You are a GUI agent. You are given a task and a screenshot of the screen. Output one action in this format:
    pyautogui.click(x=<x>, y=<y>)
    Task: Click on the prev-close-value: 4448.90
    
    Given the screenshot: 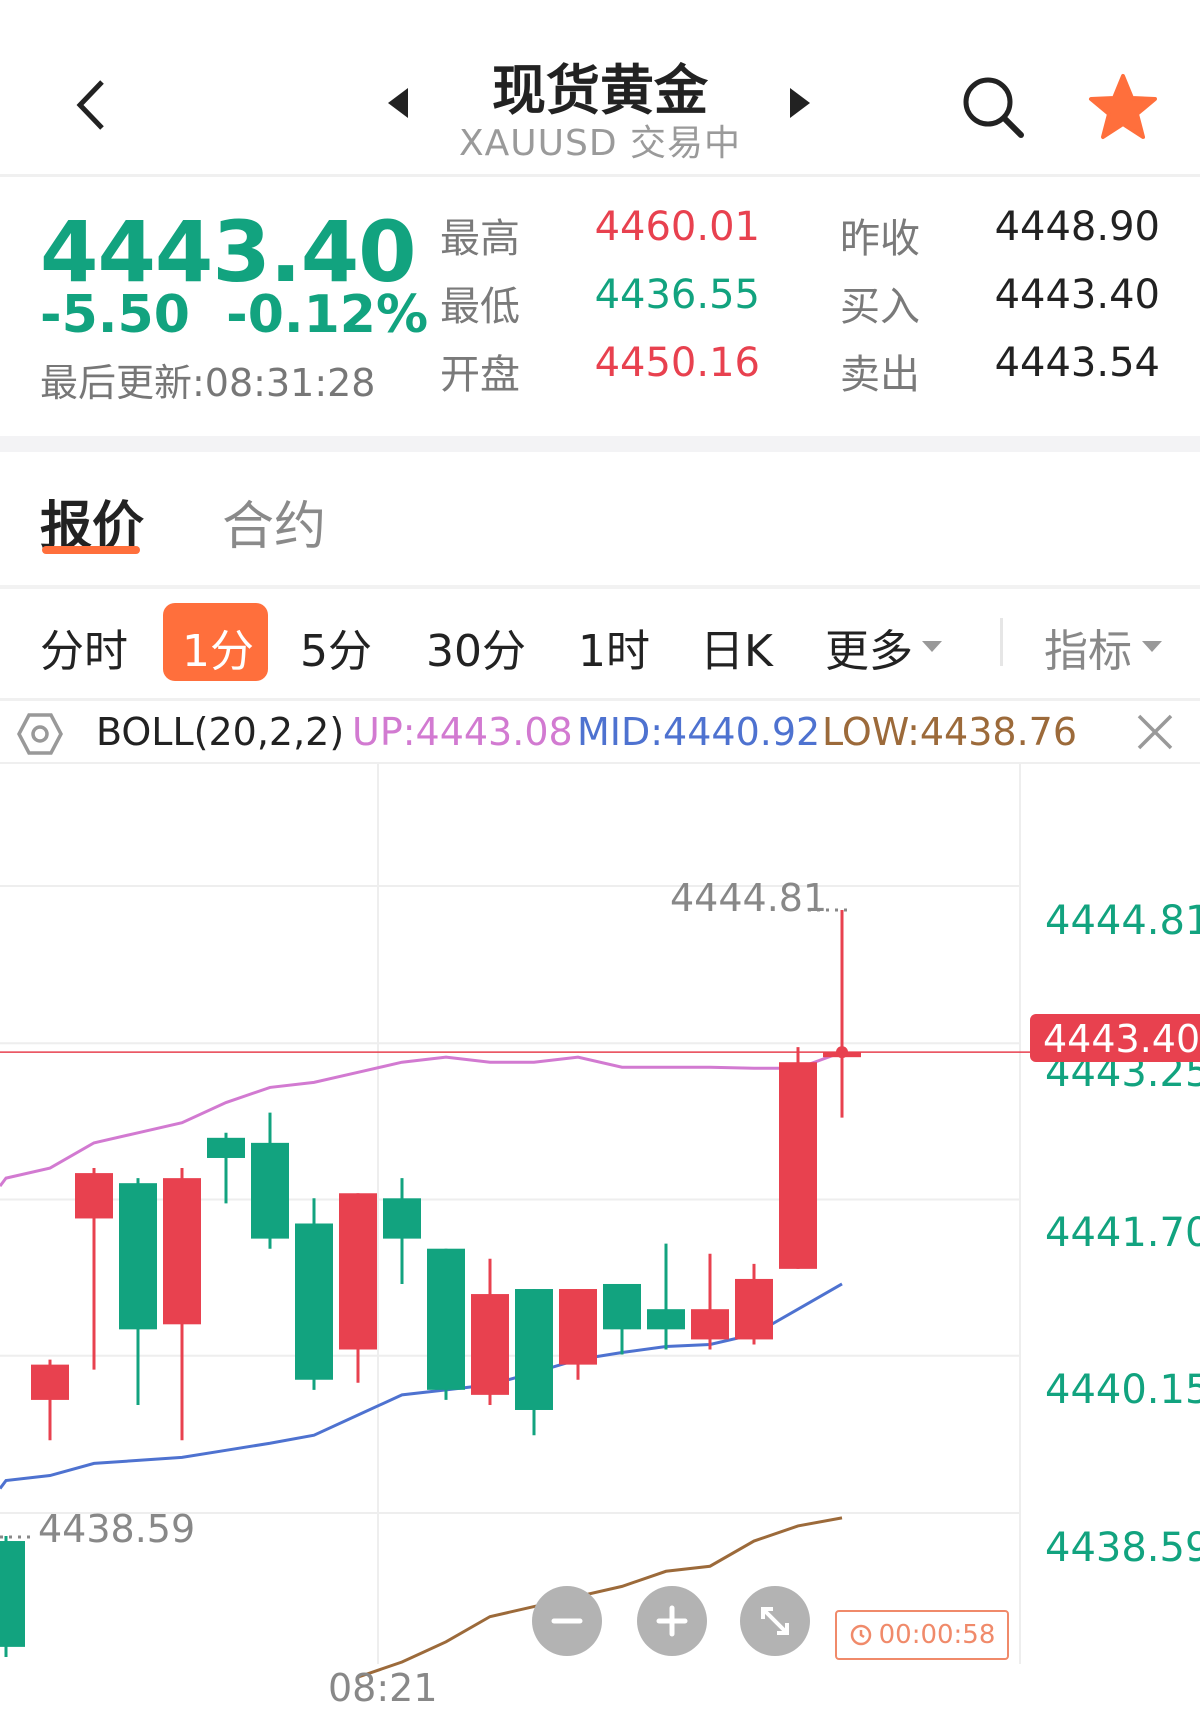 What is the action you would take?
    pyautogui.click(x=1077, y=227)
    